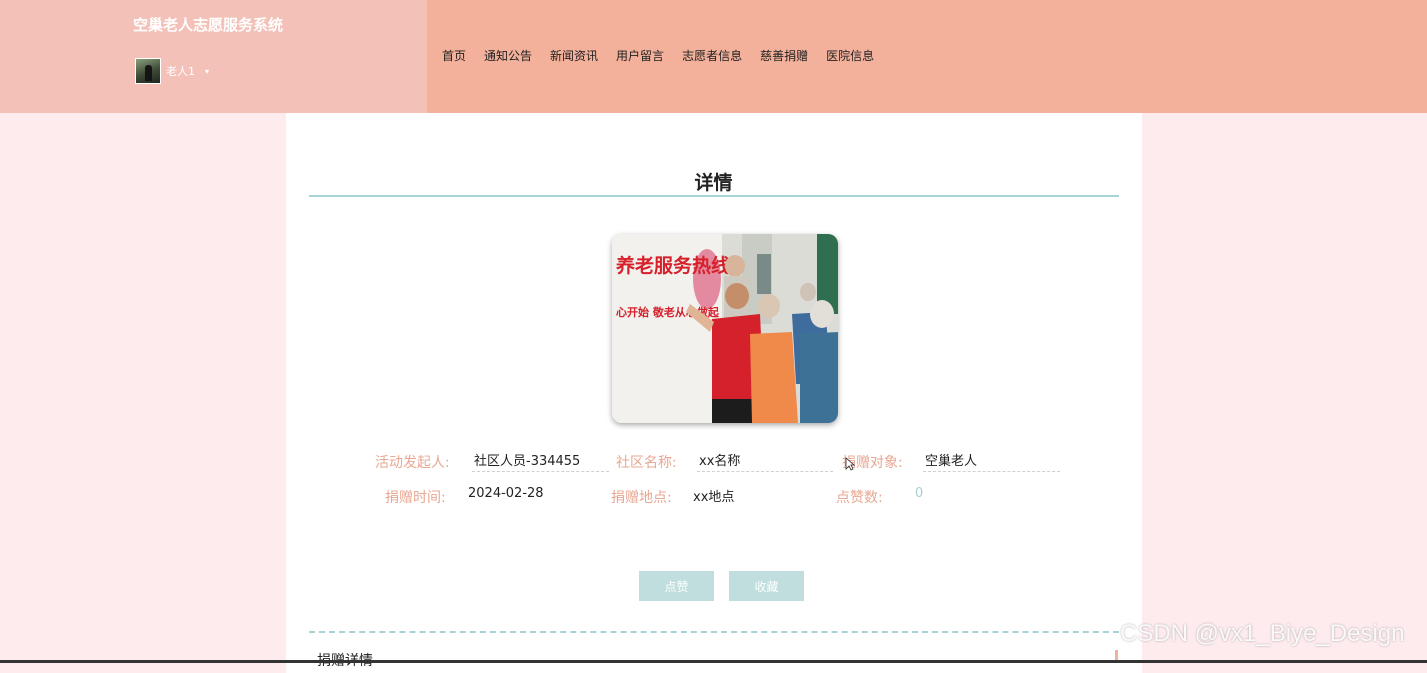 This screenshot has height=673, width=1427. I want to click on target-underline, so click(991, 471).